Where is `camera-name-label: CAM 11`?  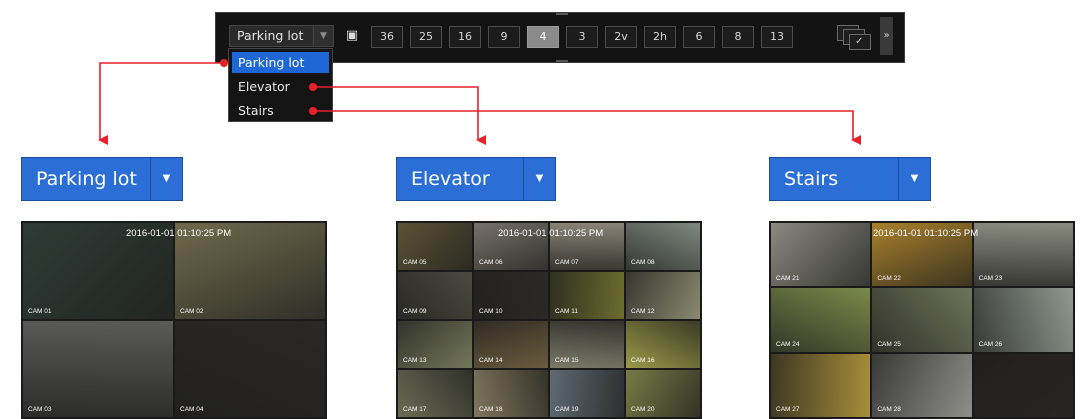 camera-name-label: CAM 11 is located at coordinates (566, 311).